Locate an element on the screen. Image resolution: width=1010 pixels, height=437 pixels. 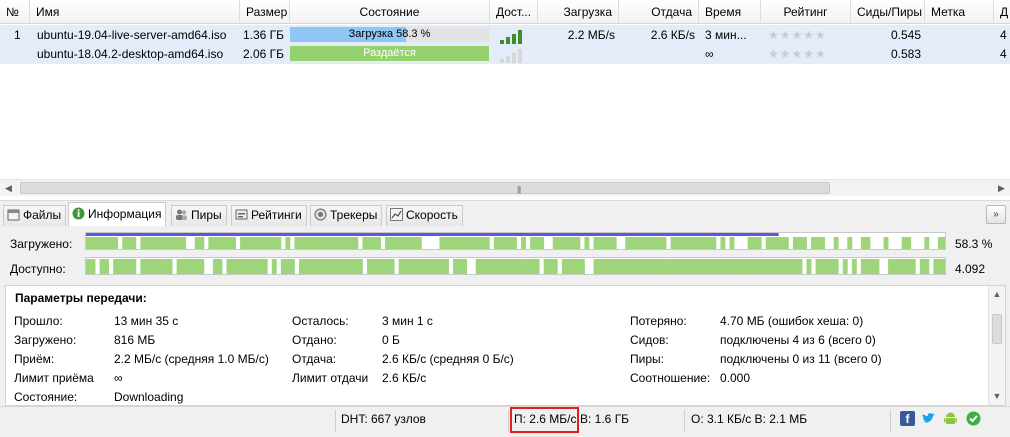
param-value: 4.70 МБ (ошибок хеша: 0) is located at coordinates (792, 321).